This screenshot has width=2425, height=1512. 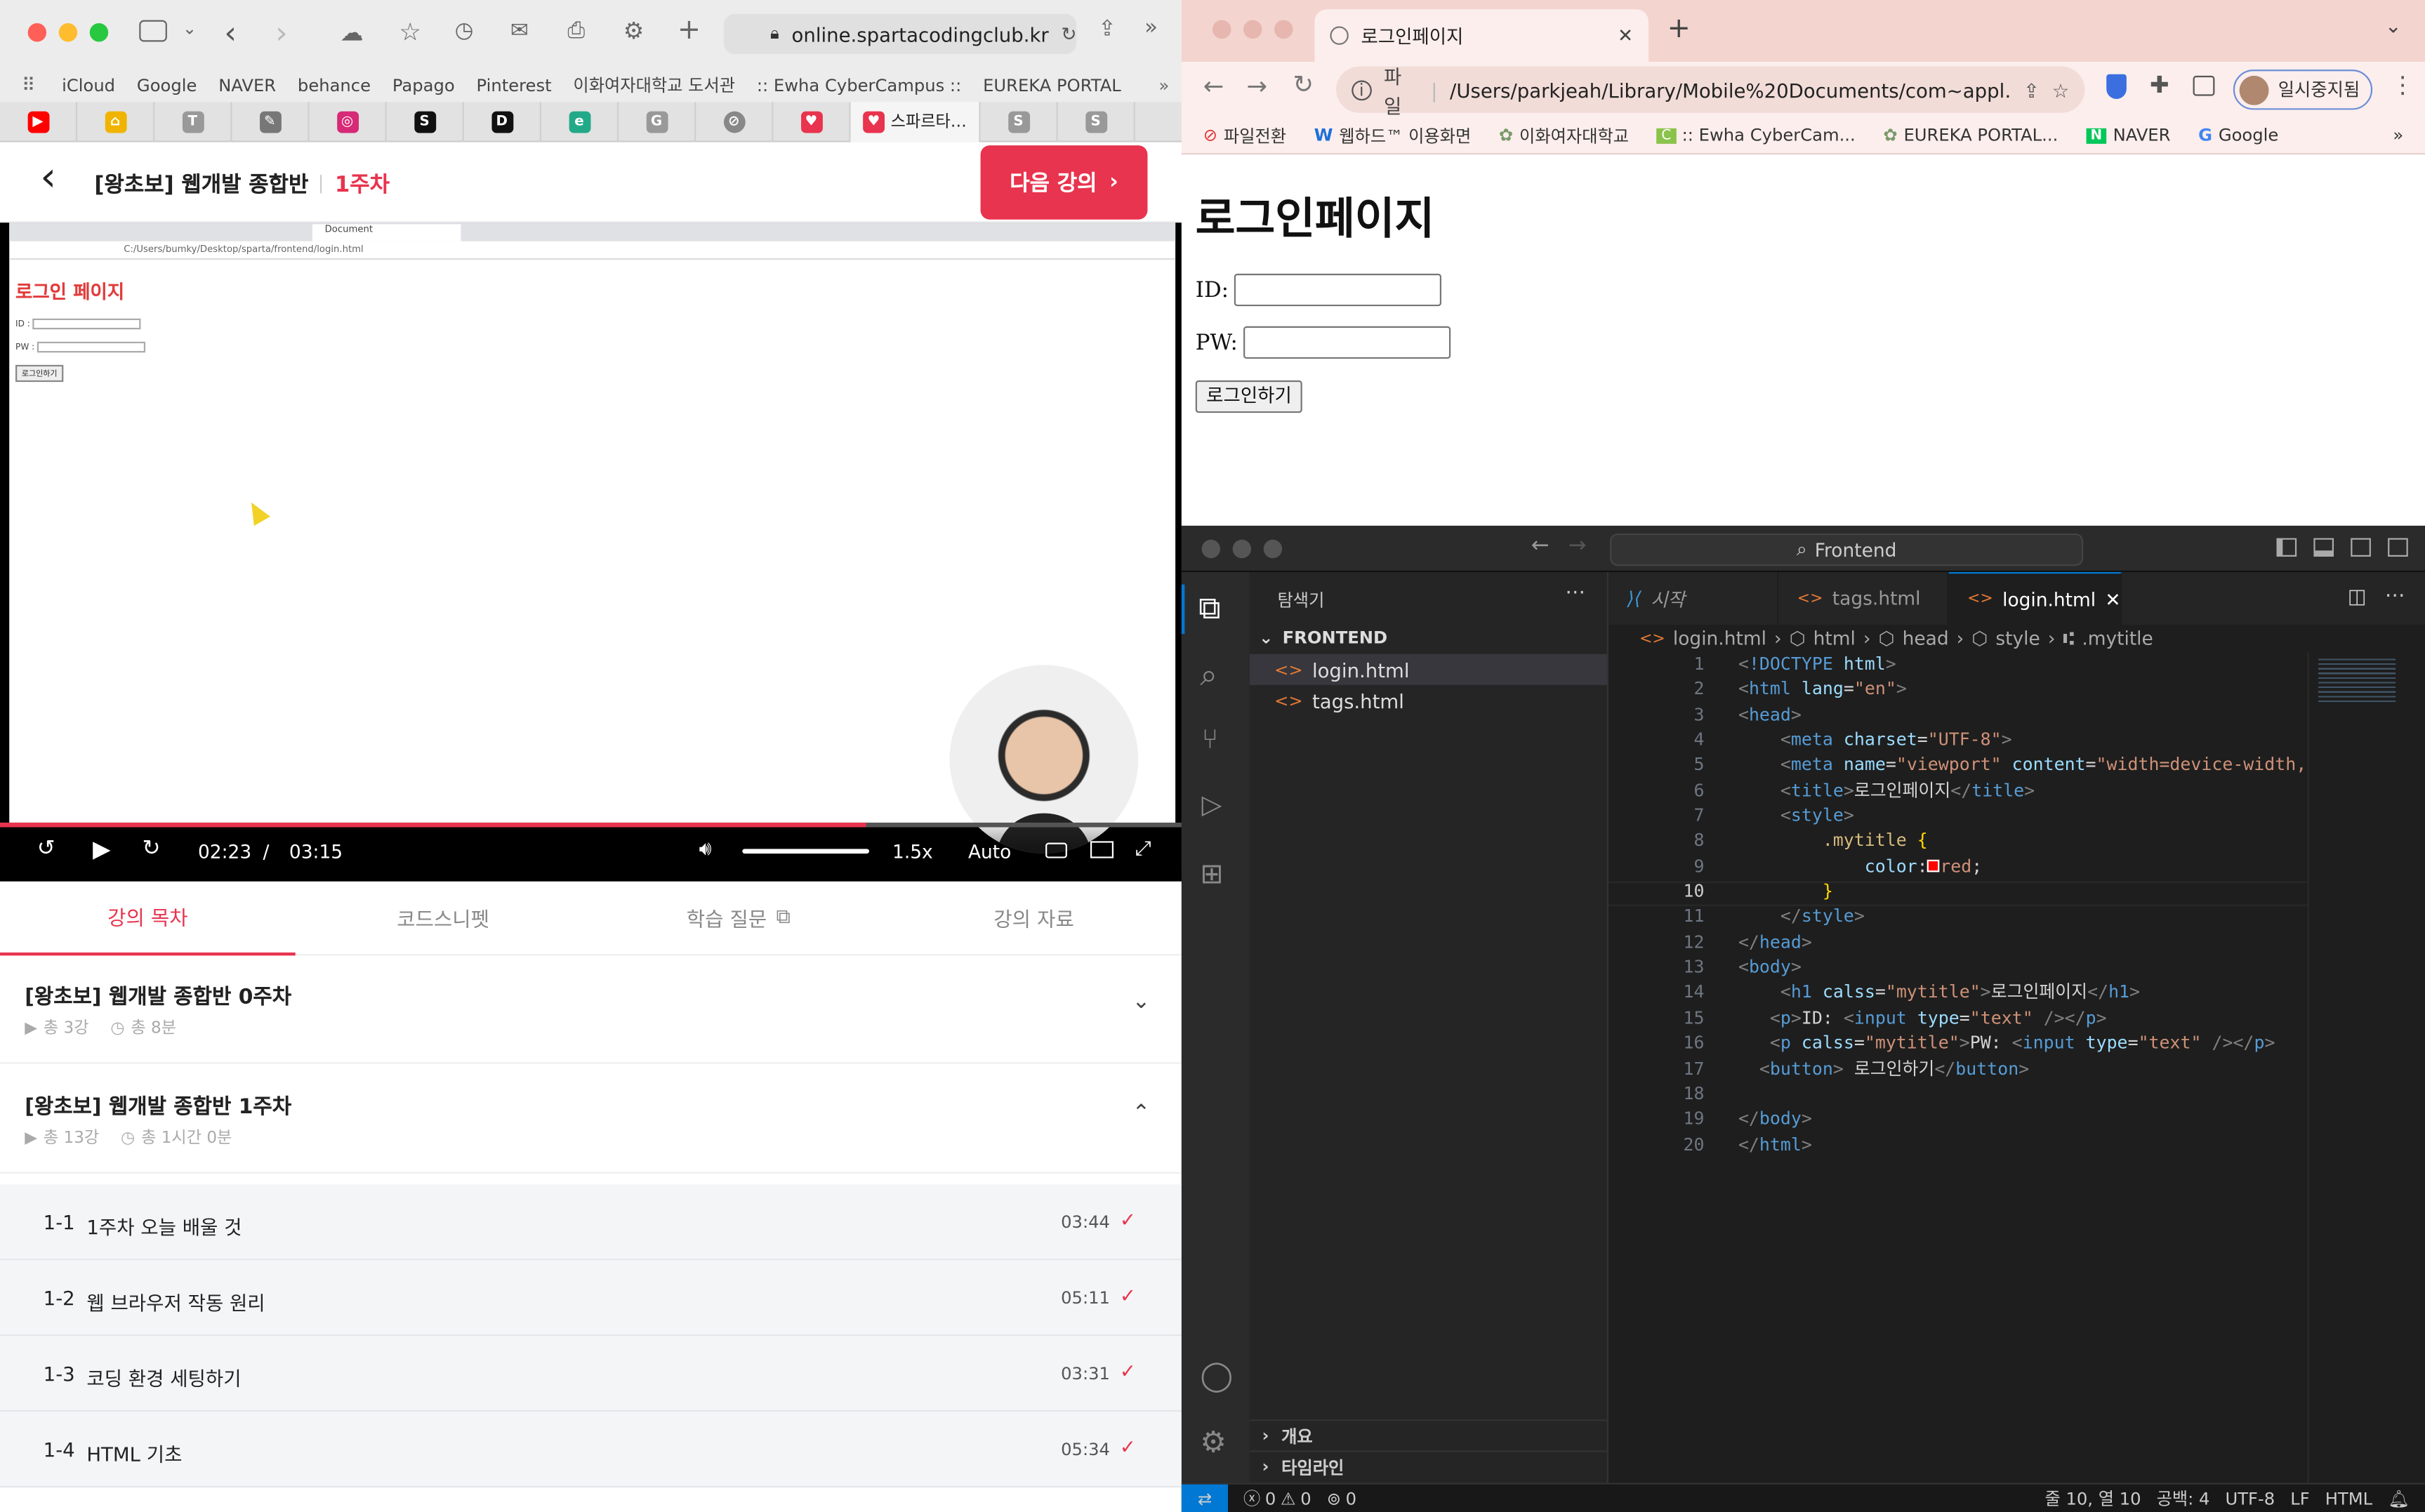 I want to click on file-item-tags: <> tags.html, so click(x=1428, y=700).